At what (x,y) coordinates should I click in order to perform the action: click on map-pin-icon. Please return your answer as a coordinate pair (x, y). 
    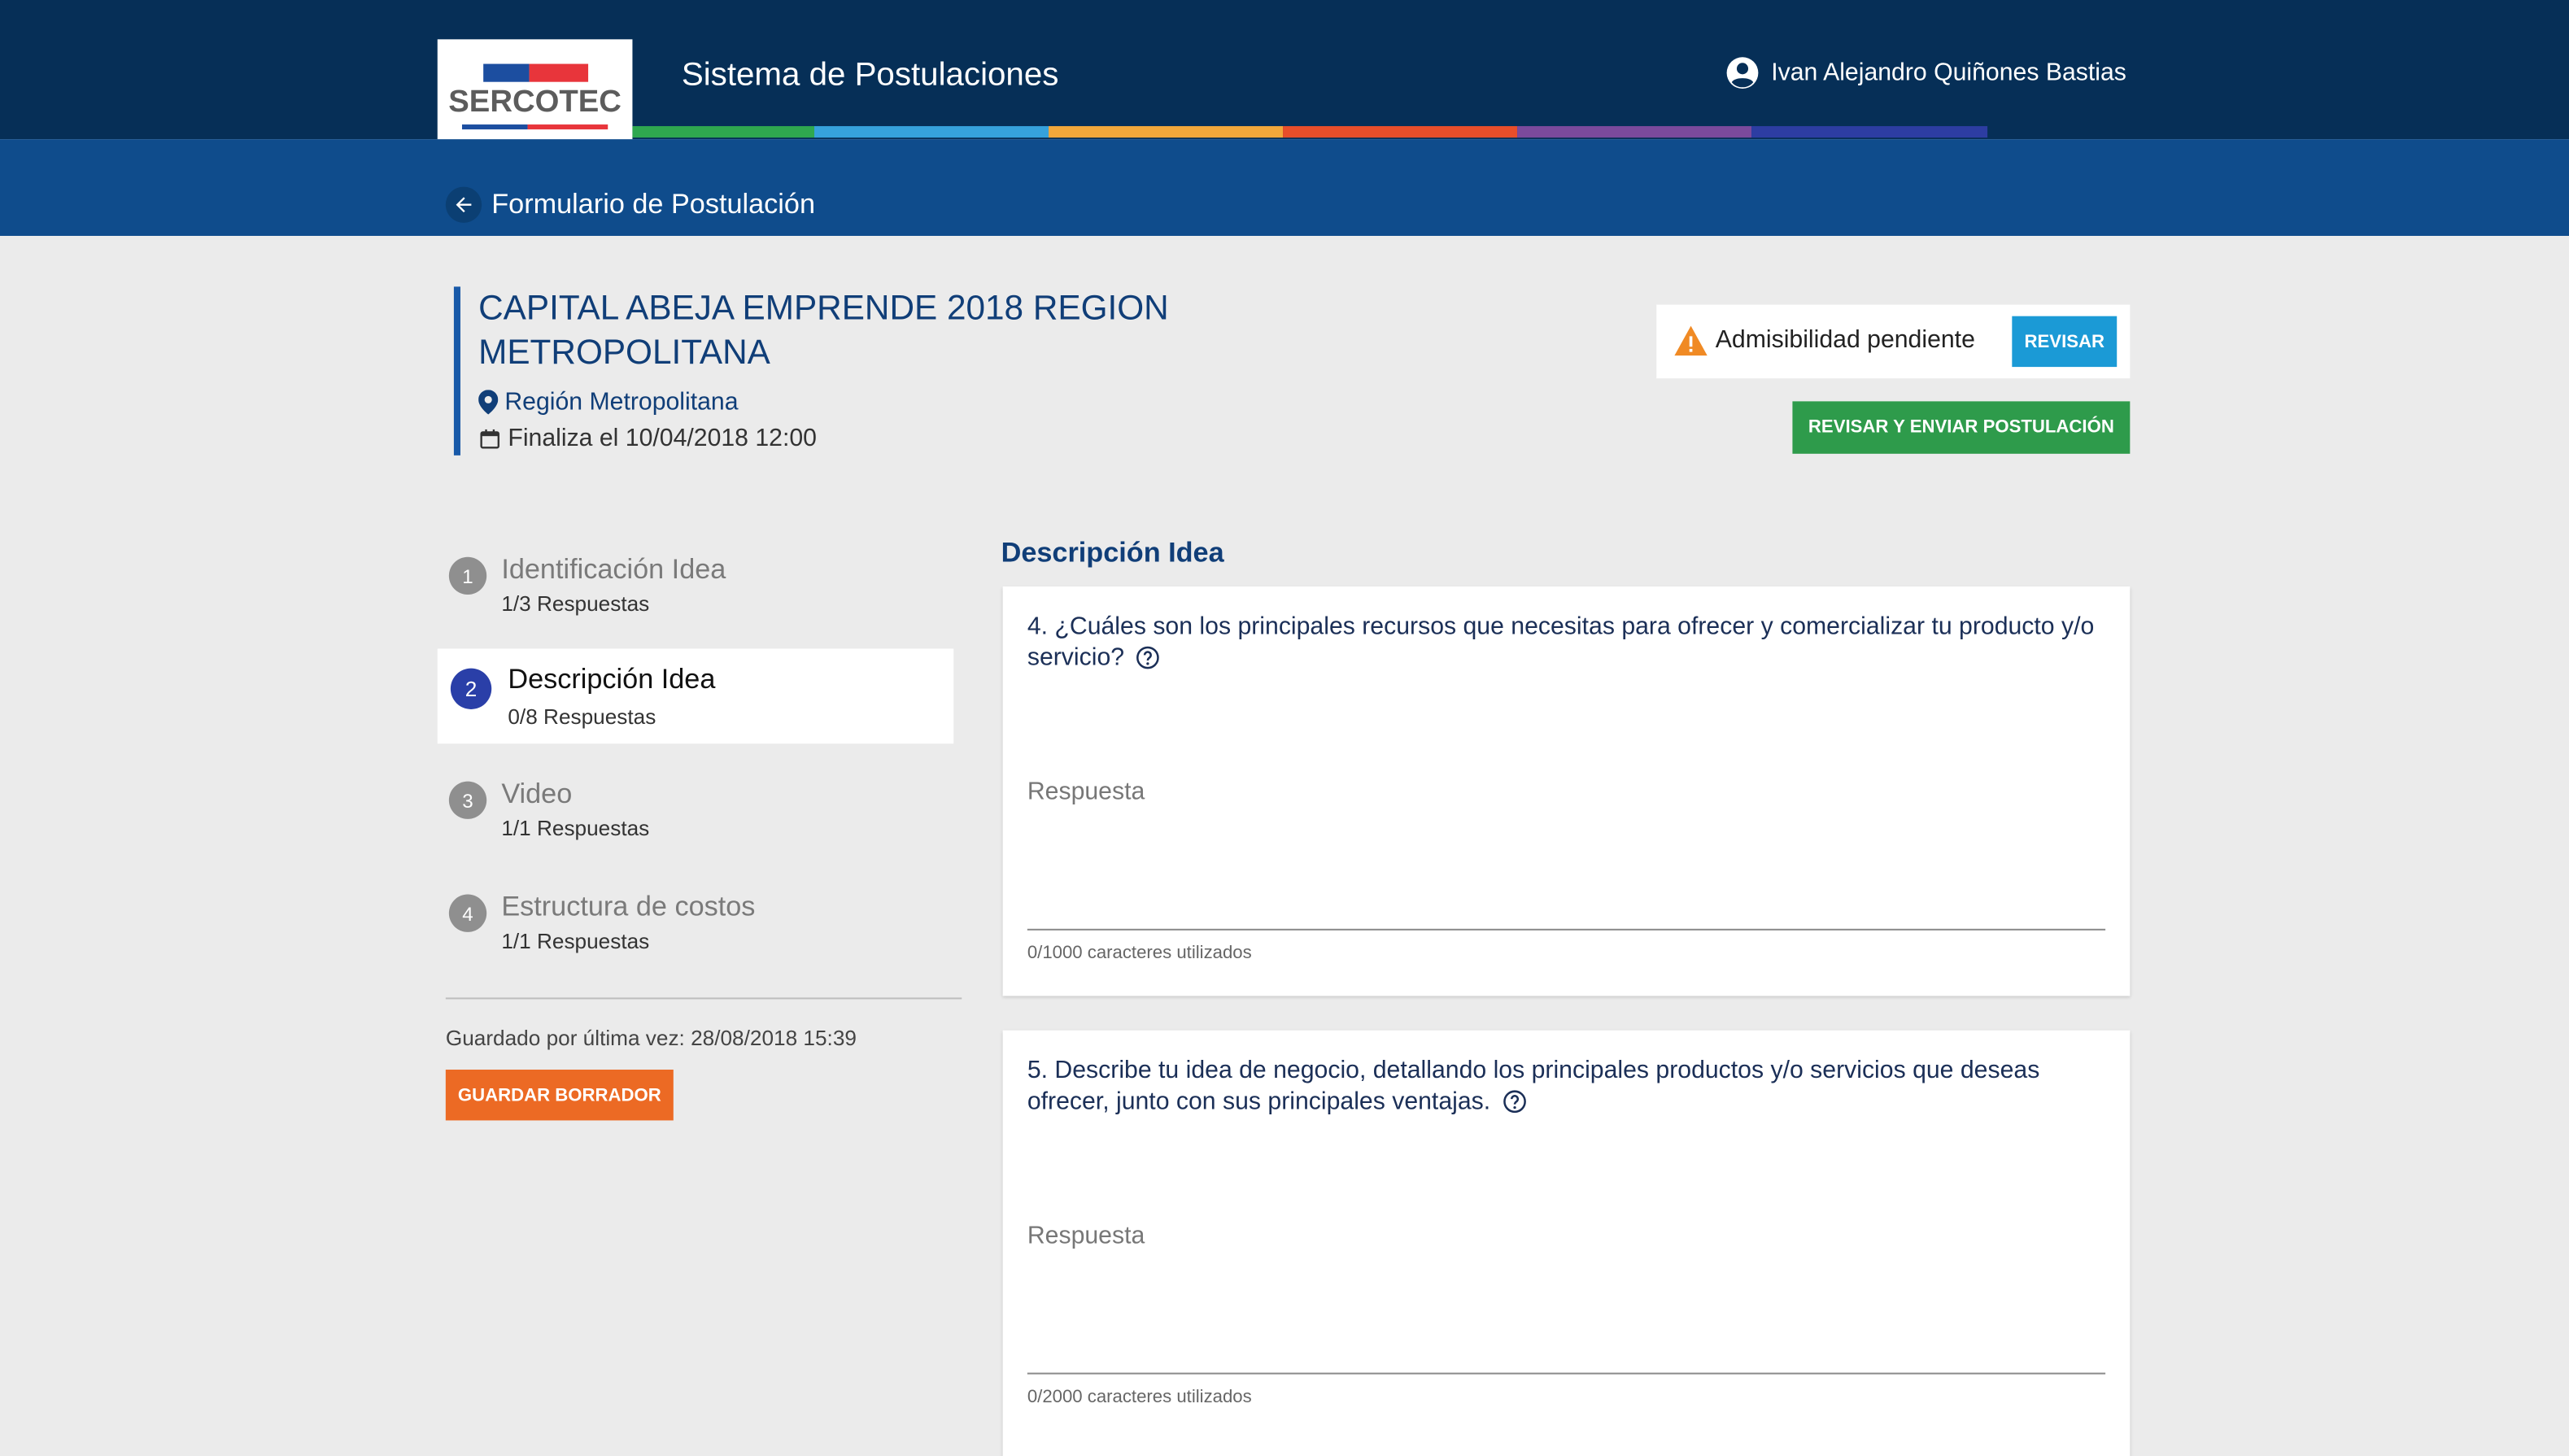
    Looking at the image, I should click on (489, 402).